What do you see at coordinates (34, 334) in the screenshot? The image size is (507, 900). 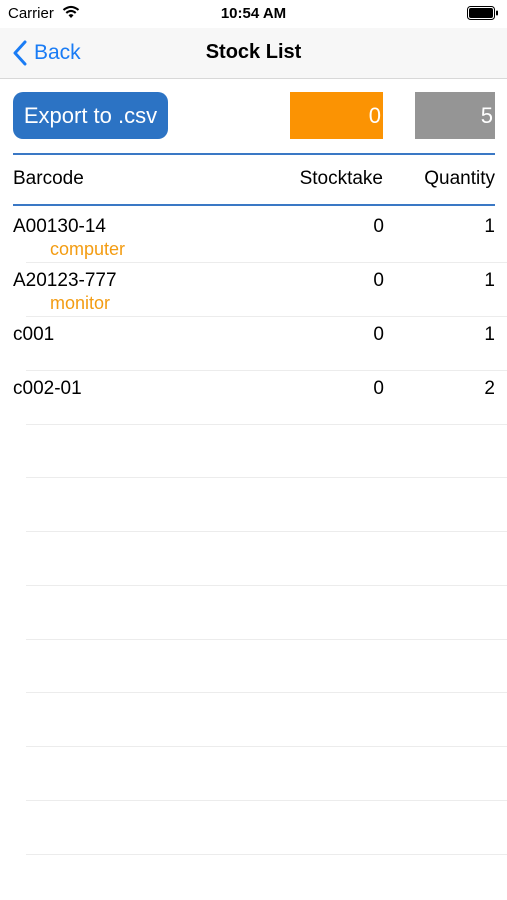 I see `row-barcode: c001` at bounding box center [34, 334].